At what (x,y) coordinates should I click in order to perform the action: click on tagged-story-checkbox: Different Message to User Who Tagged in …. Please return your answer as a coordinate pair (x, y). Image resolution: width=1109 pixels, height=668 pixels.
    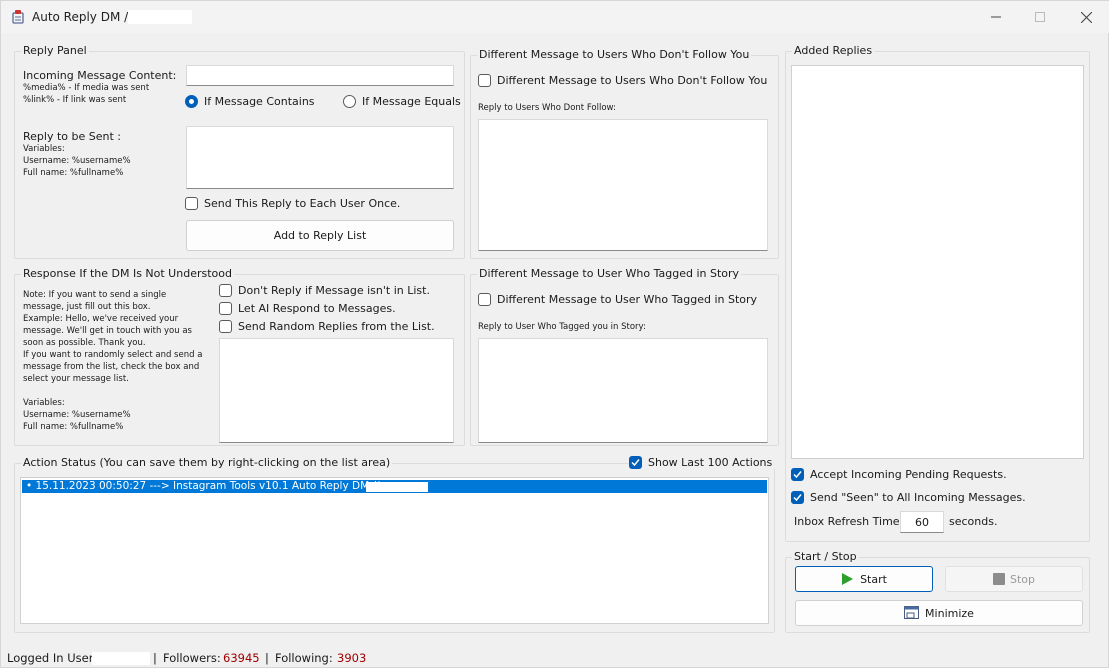
    Looking at the image, I should click on (617, 299).